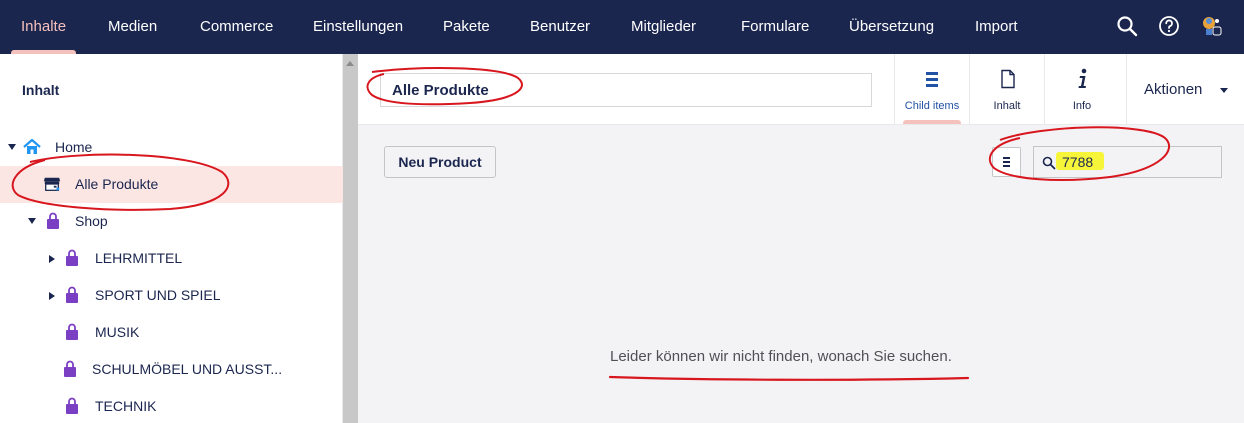 The height and width of the screenshot is (423, 1244). What do you see at coordinates (1008, 79) in the screenshot?
I see `document-icon` at bounding box center [1008, 79].